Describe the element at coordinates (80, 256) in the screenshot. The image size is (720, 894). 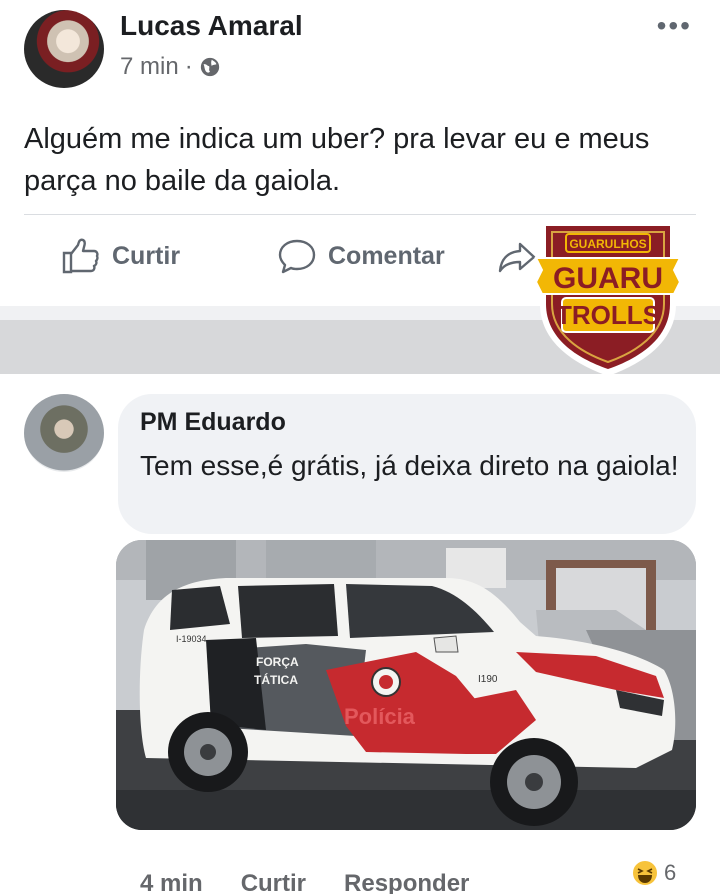
I see `thumbs-up-icon` at that location.